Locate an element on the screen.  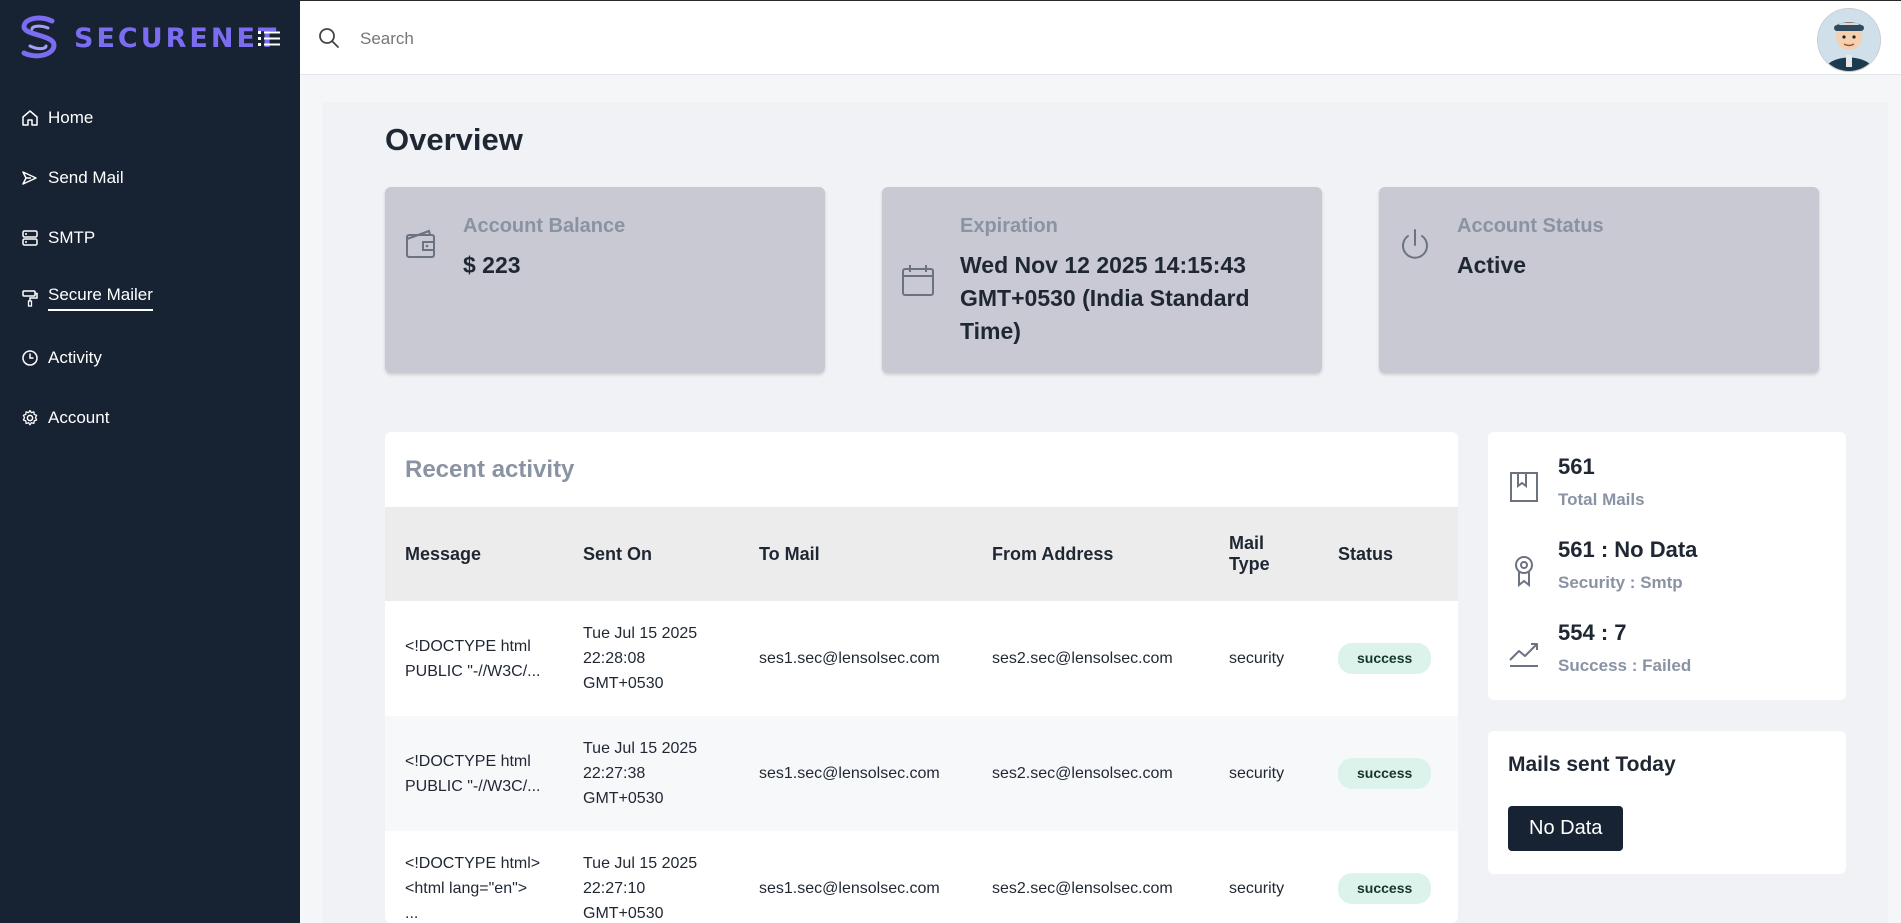
home-icon is located at coordinates (30, 118).